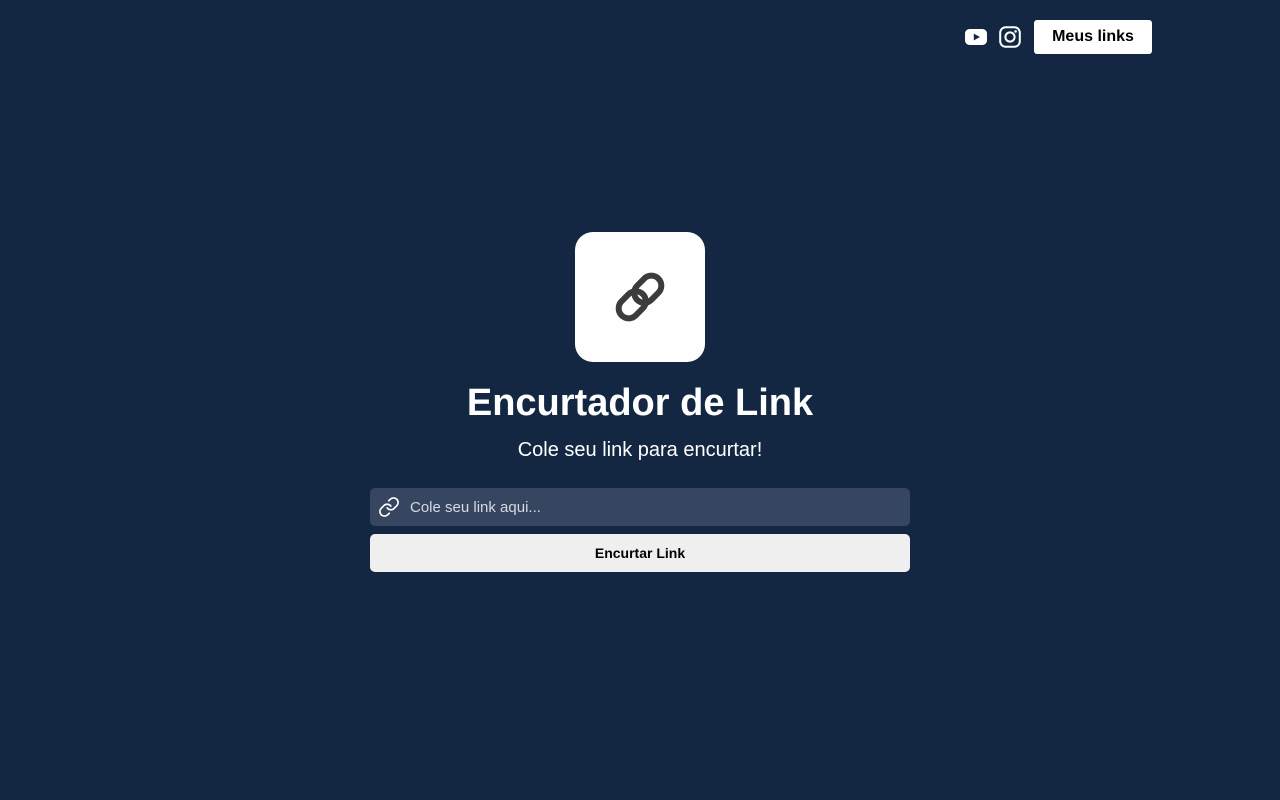 The height and width of the screenshot is (800, 1280). I want to click on shorten-link-button: Encurtar Link, so click(640, 553).